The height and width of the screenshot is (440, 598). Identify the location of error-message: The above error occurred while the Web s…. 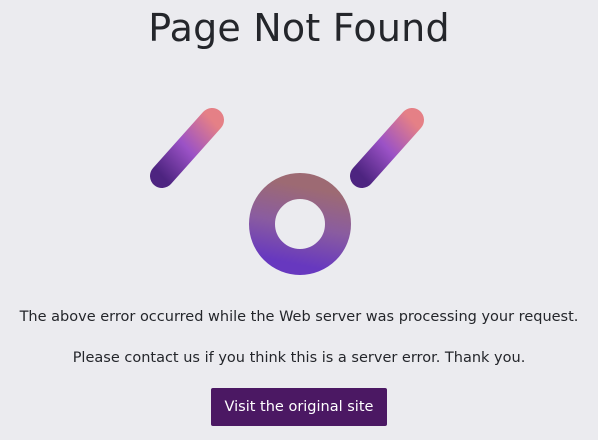
(299, 317).